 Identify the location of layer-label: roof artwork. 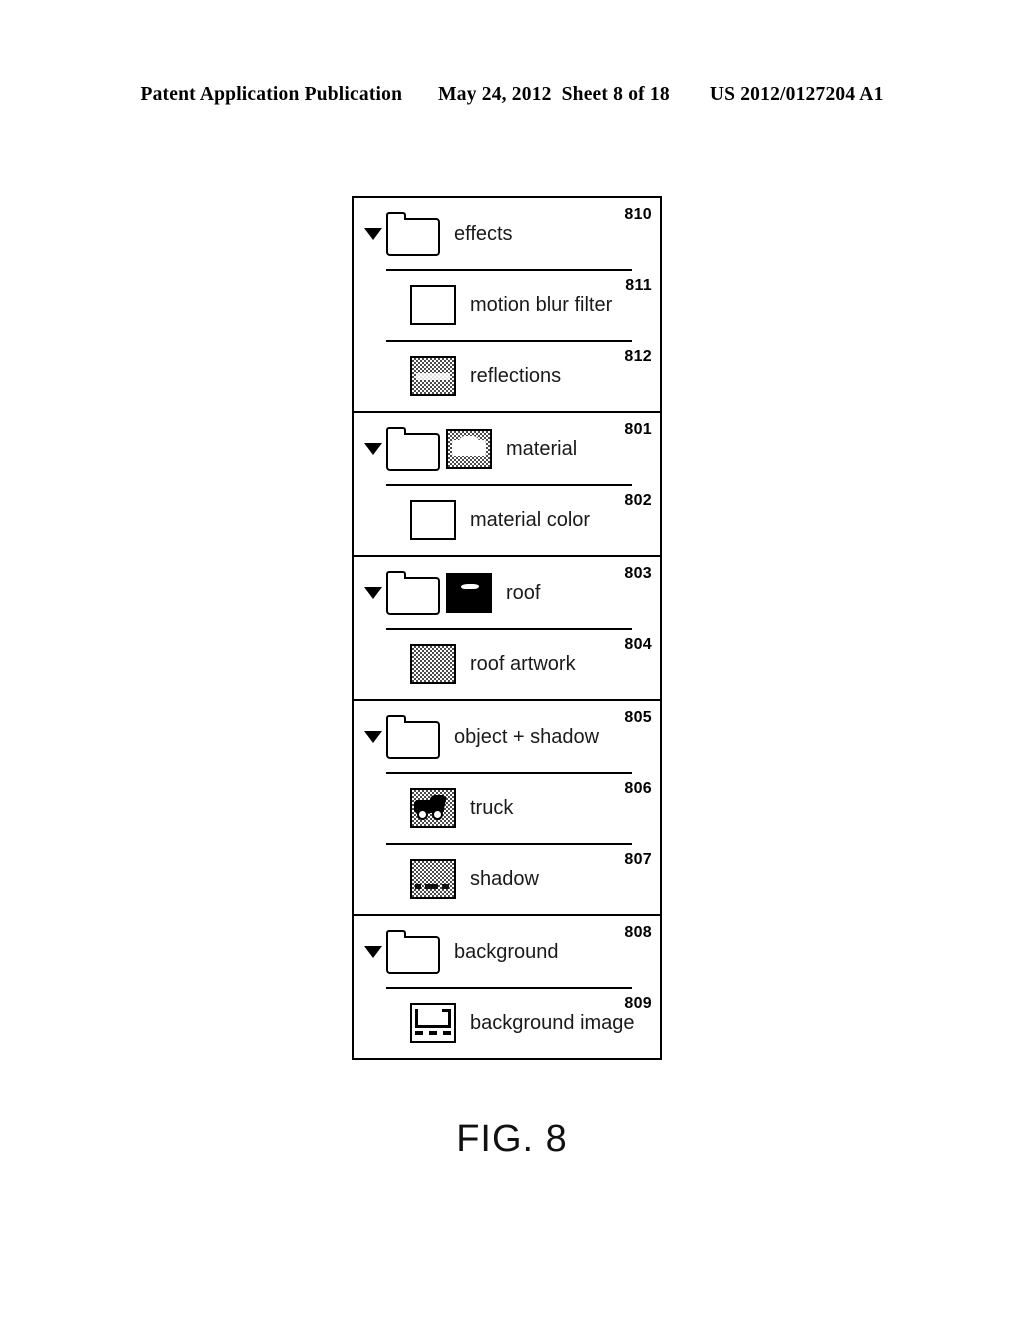
(523, 663).